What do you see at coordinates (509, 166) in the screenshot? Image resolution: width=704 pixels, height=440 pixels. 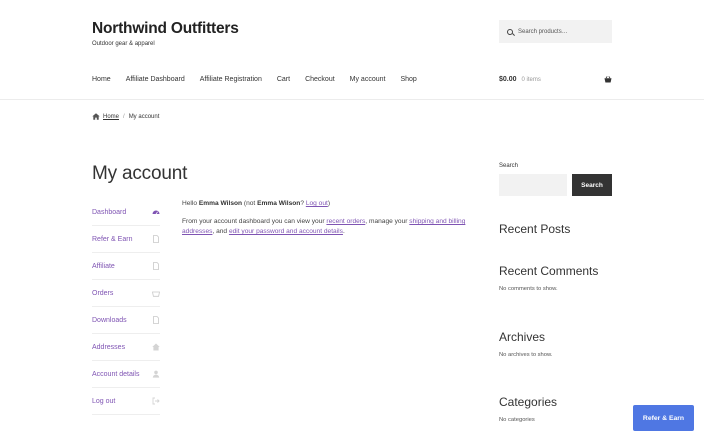 I see `search-widget-label: Search` at bounding box center [509, 166].